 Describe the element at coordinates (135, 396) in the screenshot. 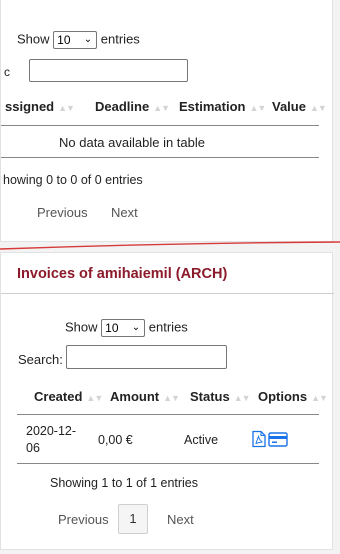

I see `column-amount-label: Amount` at that location.